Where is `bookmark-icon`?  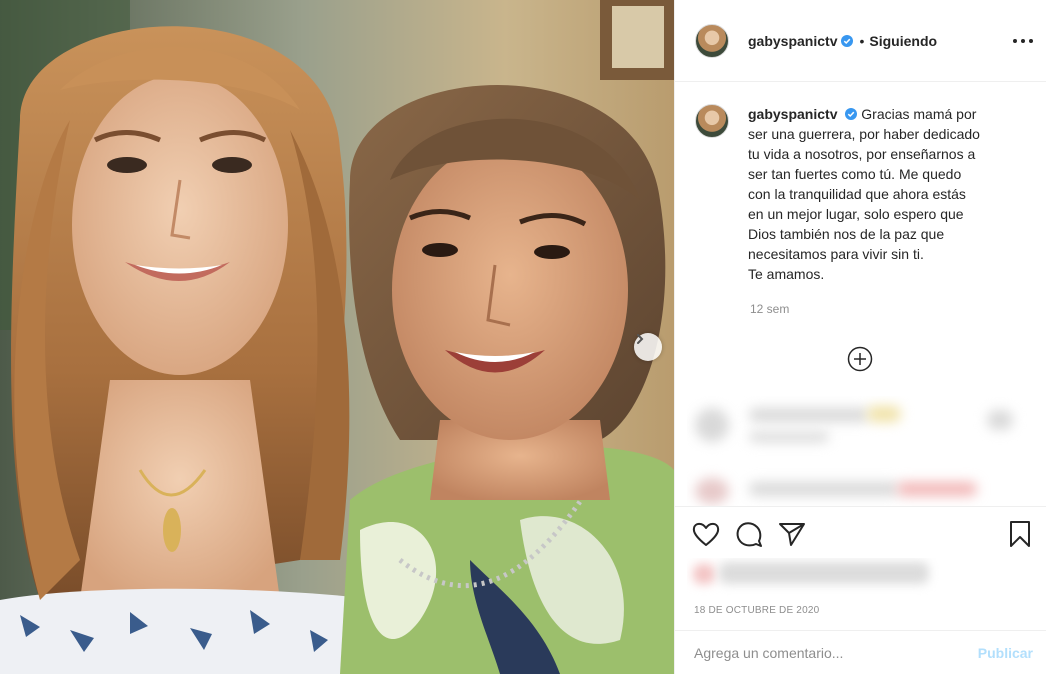 bookmark-icon is located at coordinates (1020, 534).